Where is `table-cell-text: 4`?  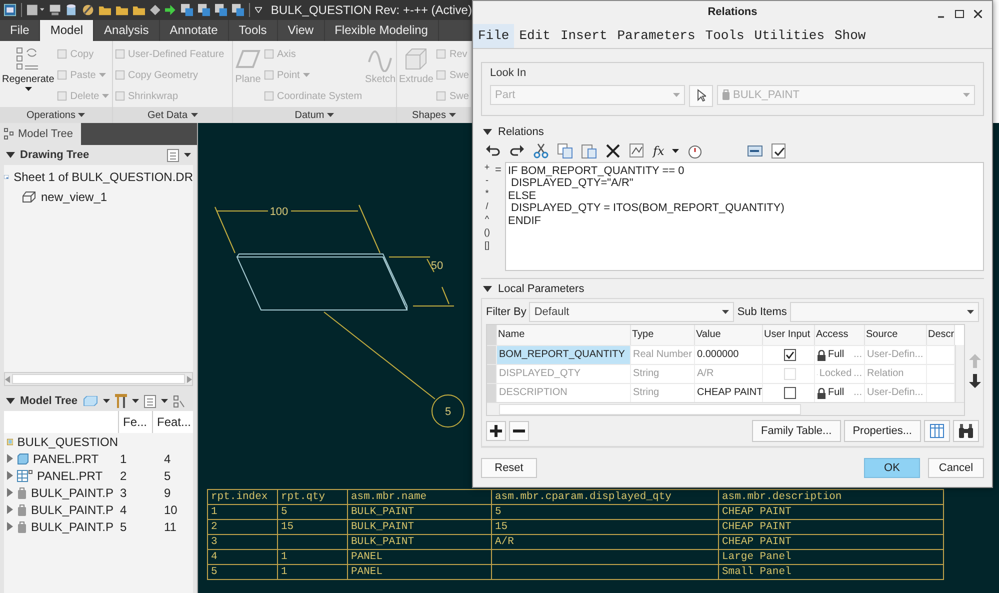
table-cell-text: 4 is located at coordinates (123, 509).